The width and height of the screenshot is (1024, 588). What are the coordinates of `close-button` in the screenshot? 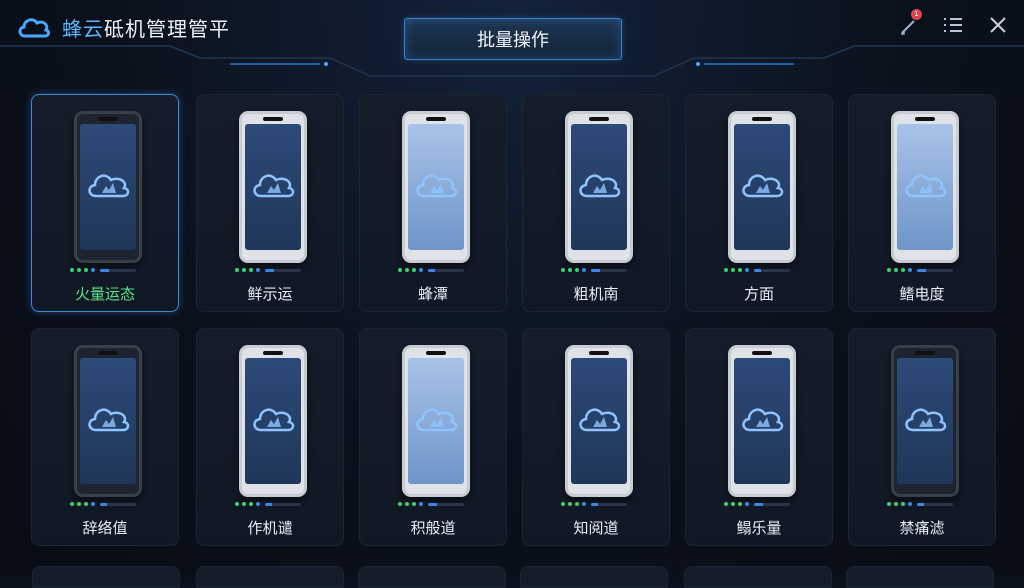 It's located at (998, 25).